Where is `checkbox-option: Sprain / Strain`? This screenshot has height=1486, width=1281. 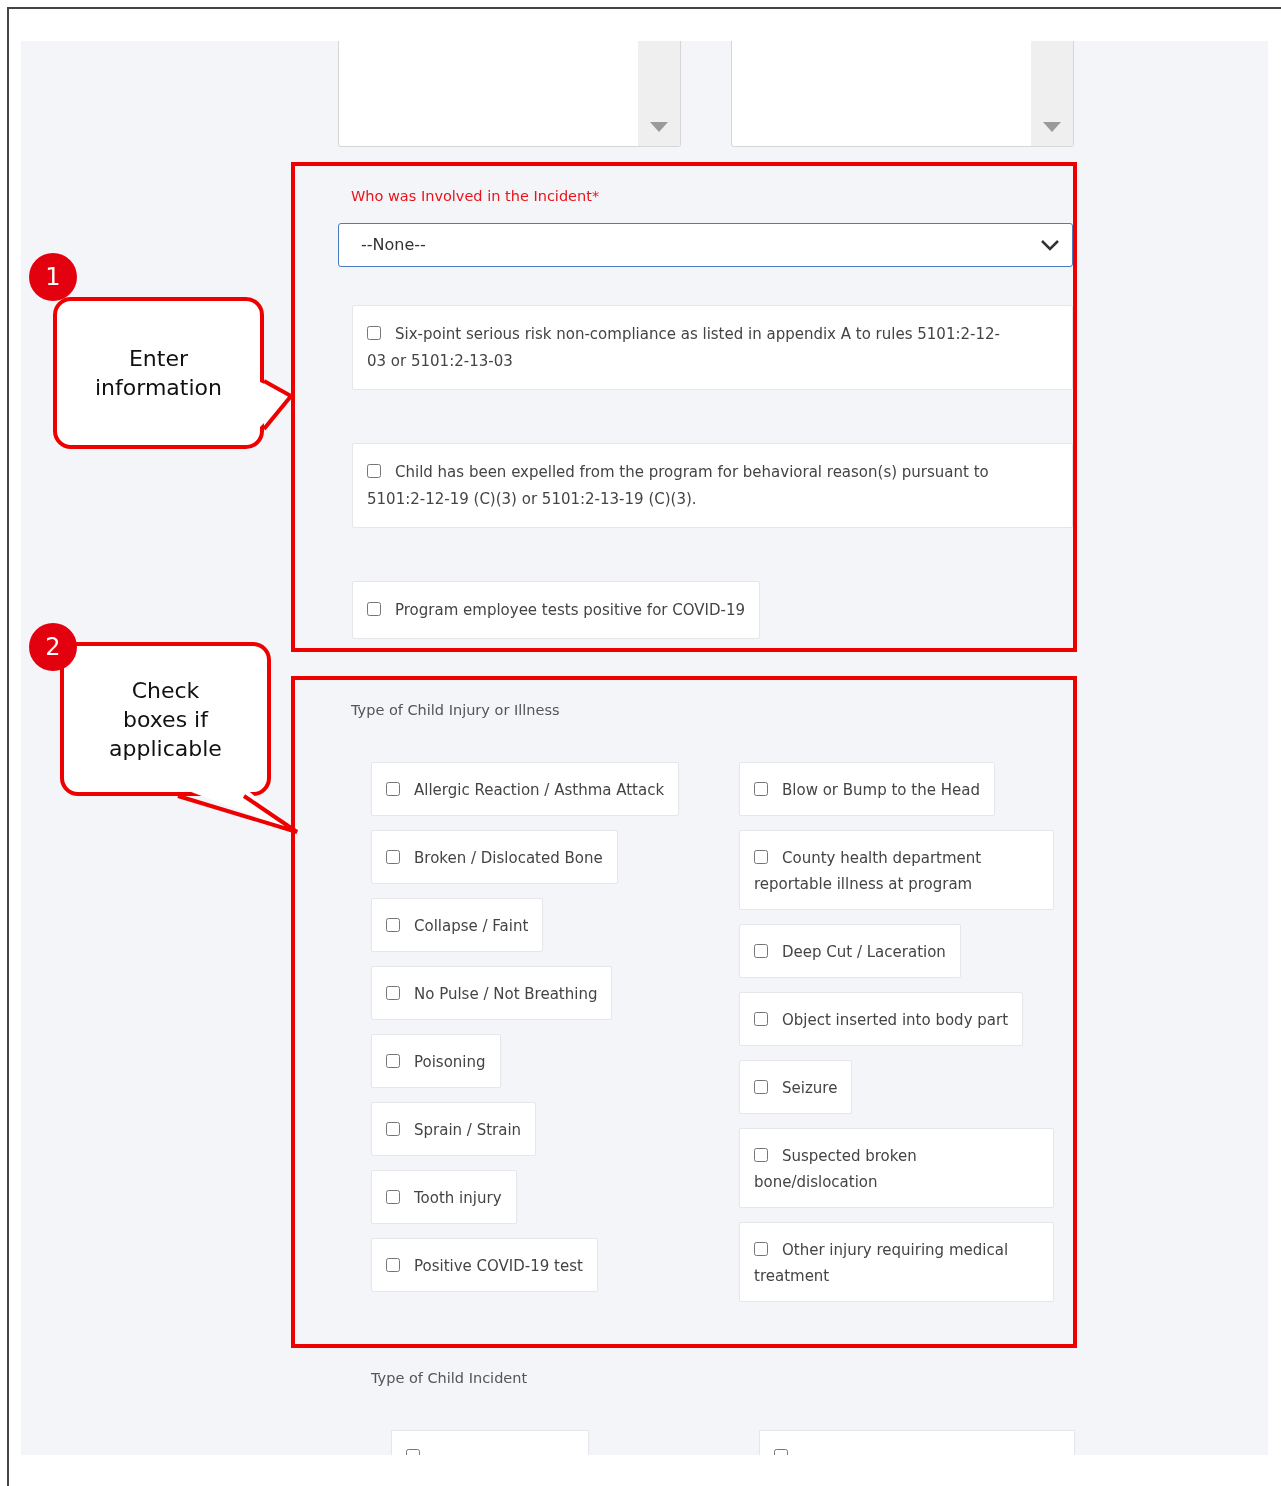 checkbox-option: Sprain / Strain is located at coordinates (454, 1128).